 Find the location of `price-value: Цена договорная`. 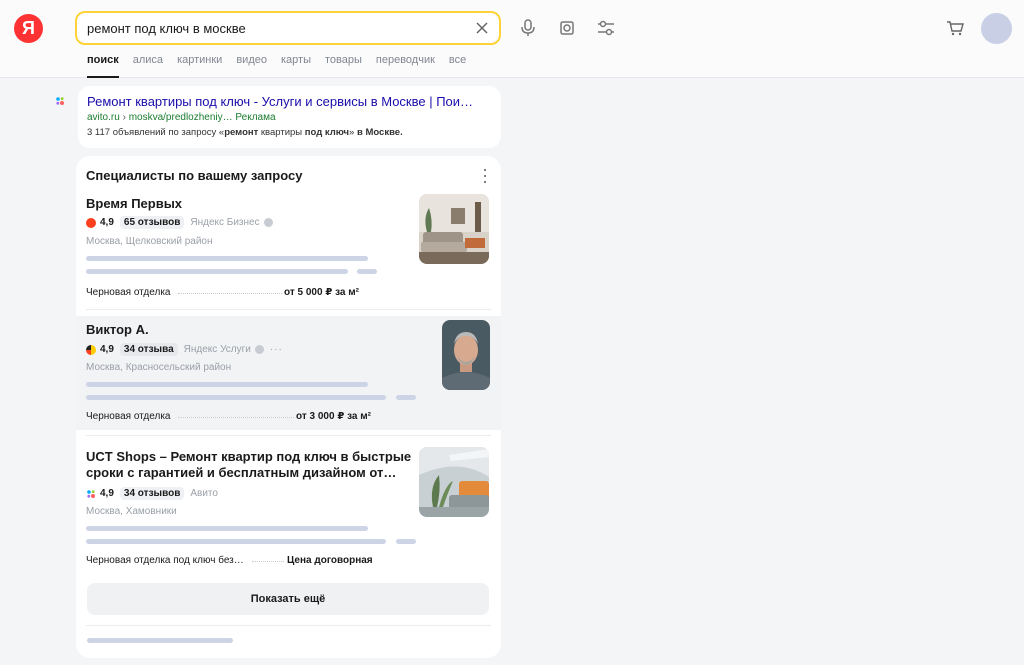

price-value: Цена договорная is located at coordinates (330, 560).